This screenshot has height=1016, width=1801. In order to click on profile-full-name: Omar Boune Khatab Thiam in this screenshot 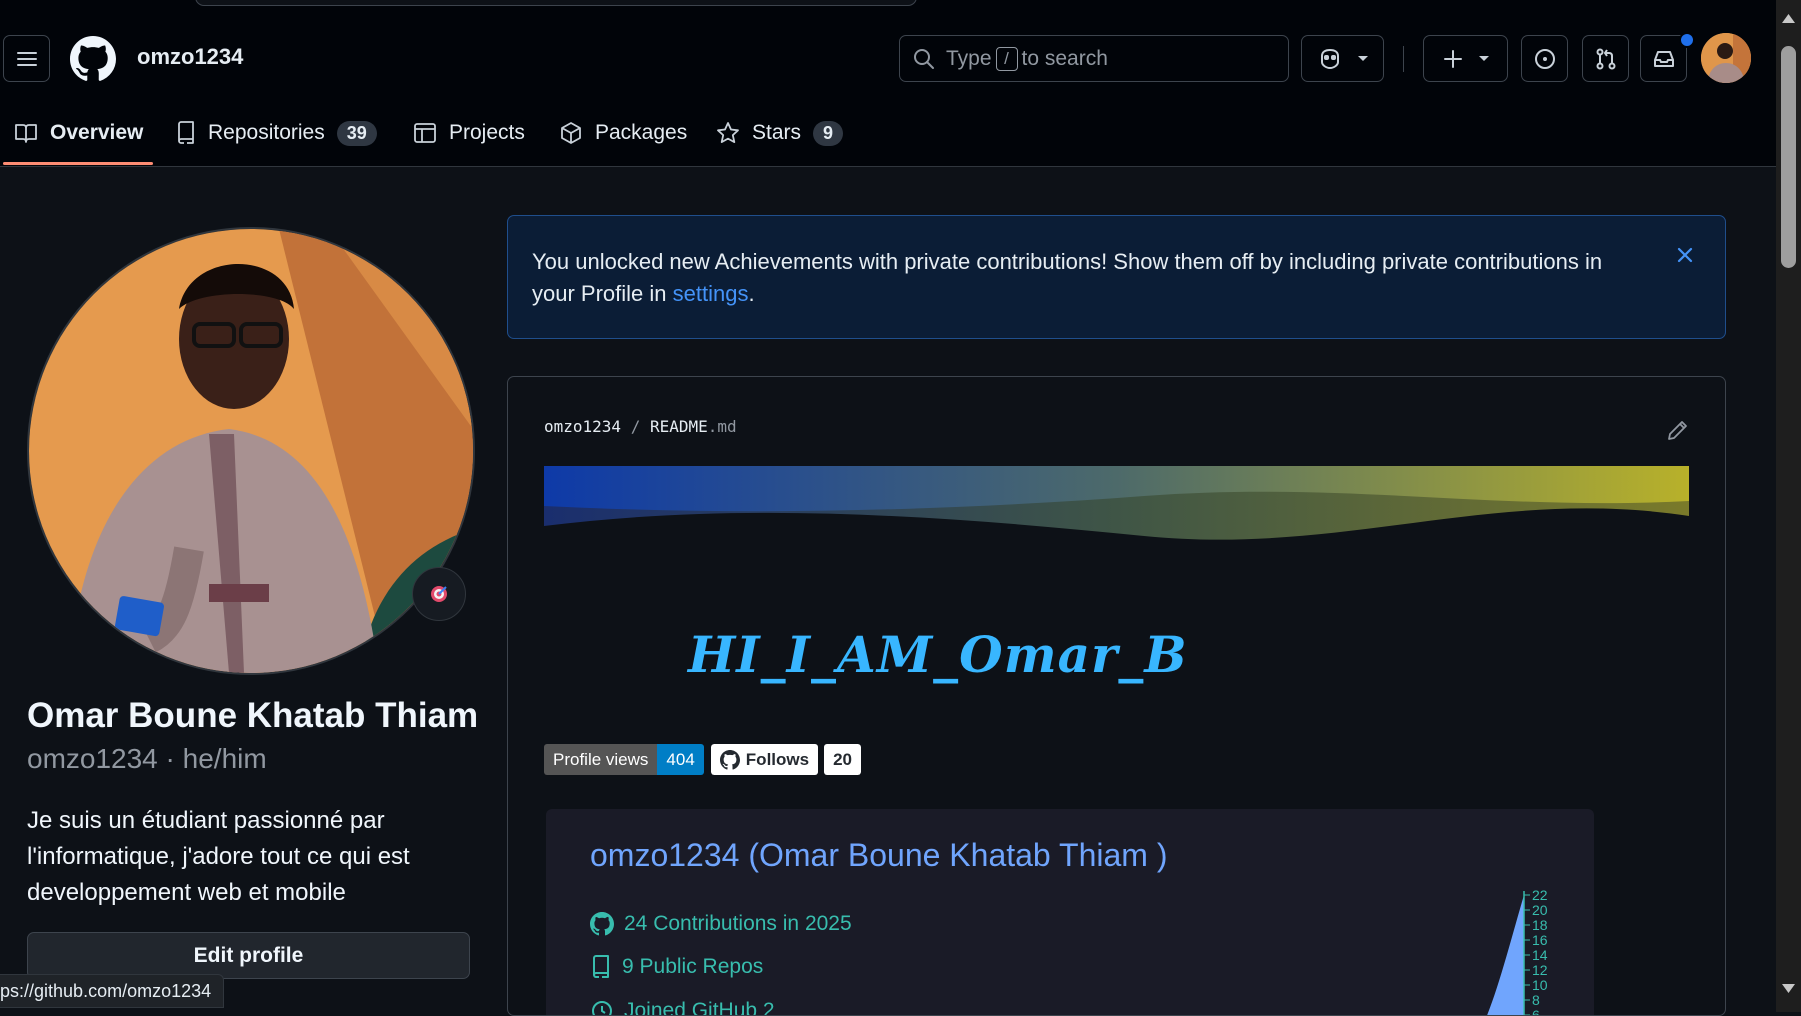, I will do `click(253, 715)`.